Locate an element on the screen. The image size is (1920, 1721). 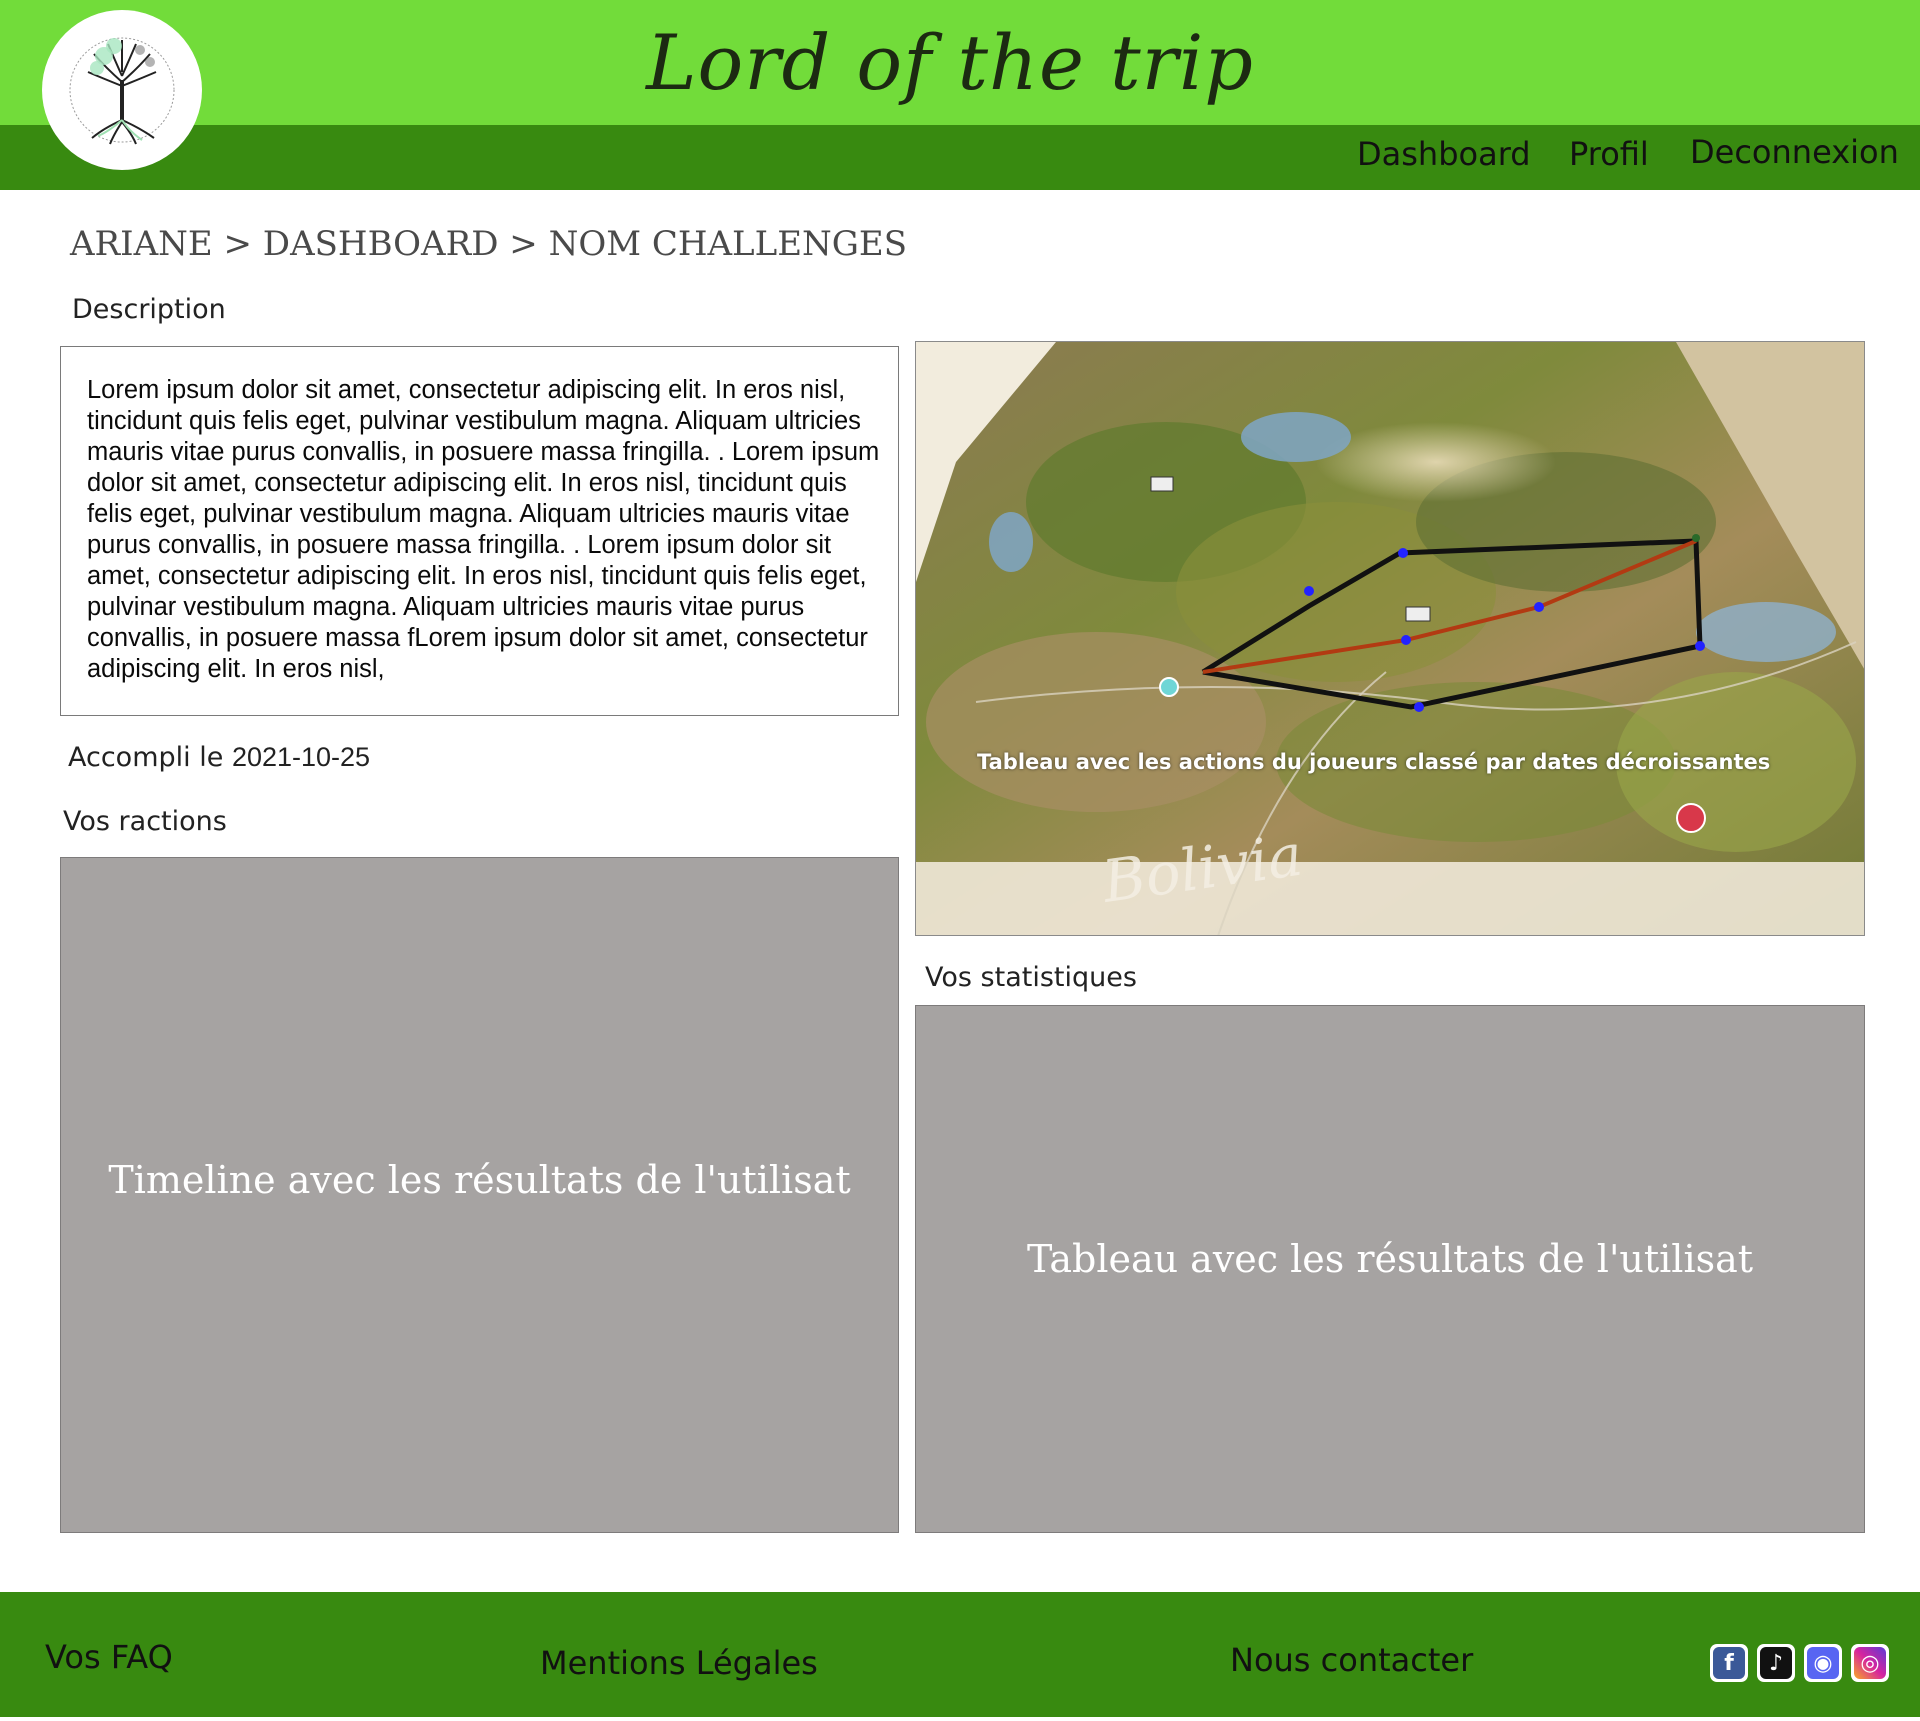
footer-contact-link: Nous contacter is located at coordinates (1351, 1660).